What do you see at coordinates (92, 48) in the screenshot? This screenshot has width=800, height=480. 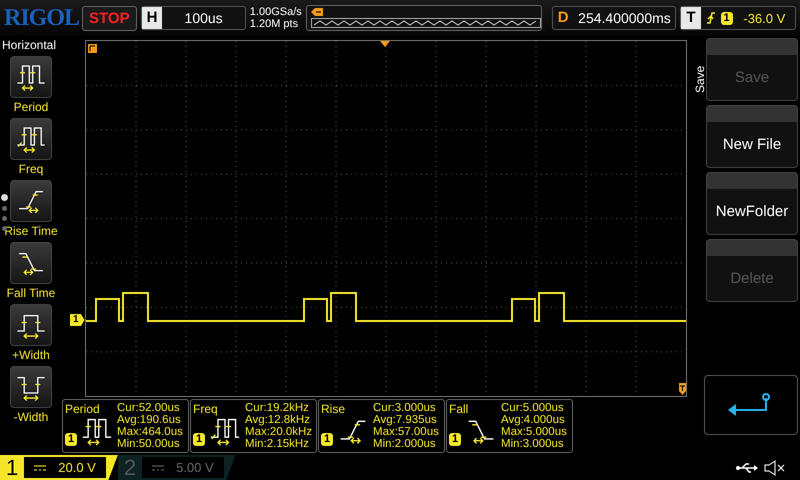 I see `time-marker-icon` at bounding box center [92, 48].